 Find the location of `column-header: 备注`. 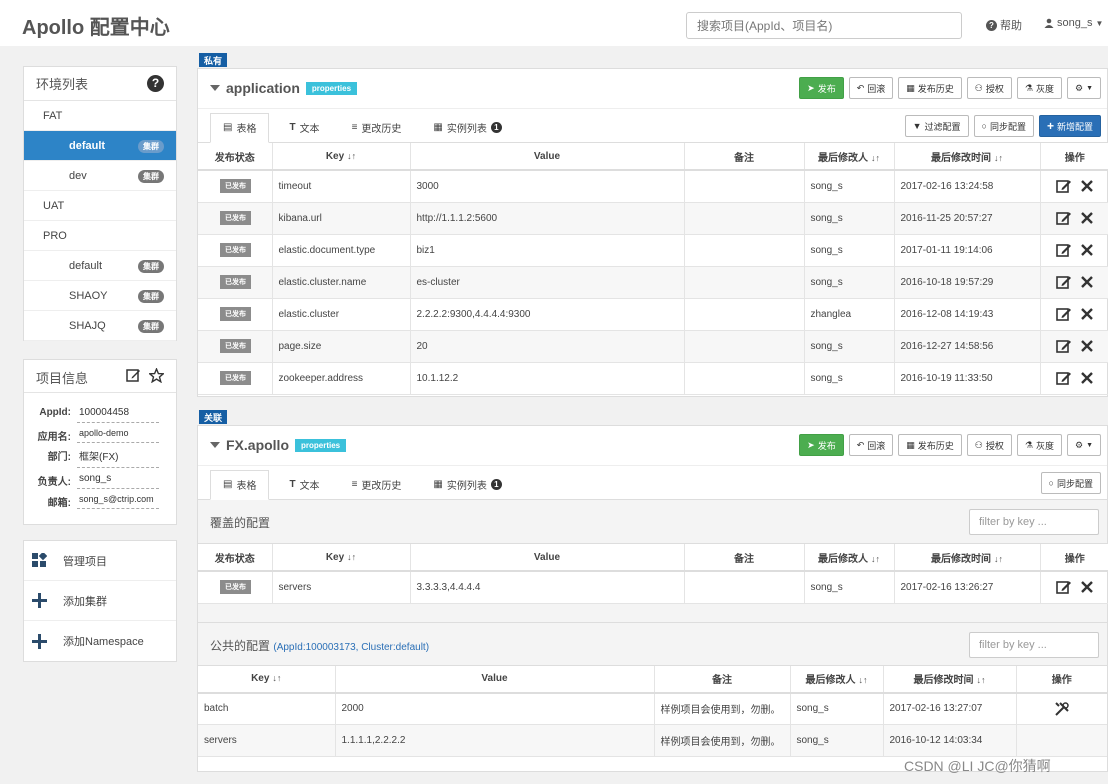

column-header: 备注 is located at coordinates (744, 558).